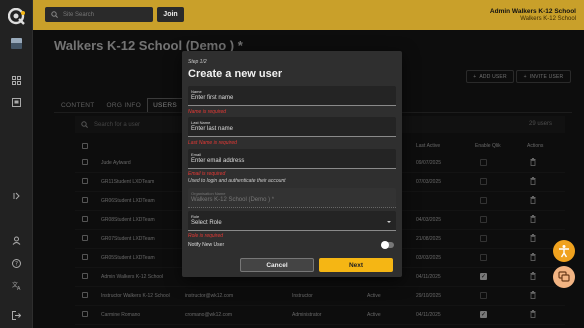  Describe the element at coordinates (197, 62) in the screenshot. I see `step-indicator: Step 1/2` at that location.